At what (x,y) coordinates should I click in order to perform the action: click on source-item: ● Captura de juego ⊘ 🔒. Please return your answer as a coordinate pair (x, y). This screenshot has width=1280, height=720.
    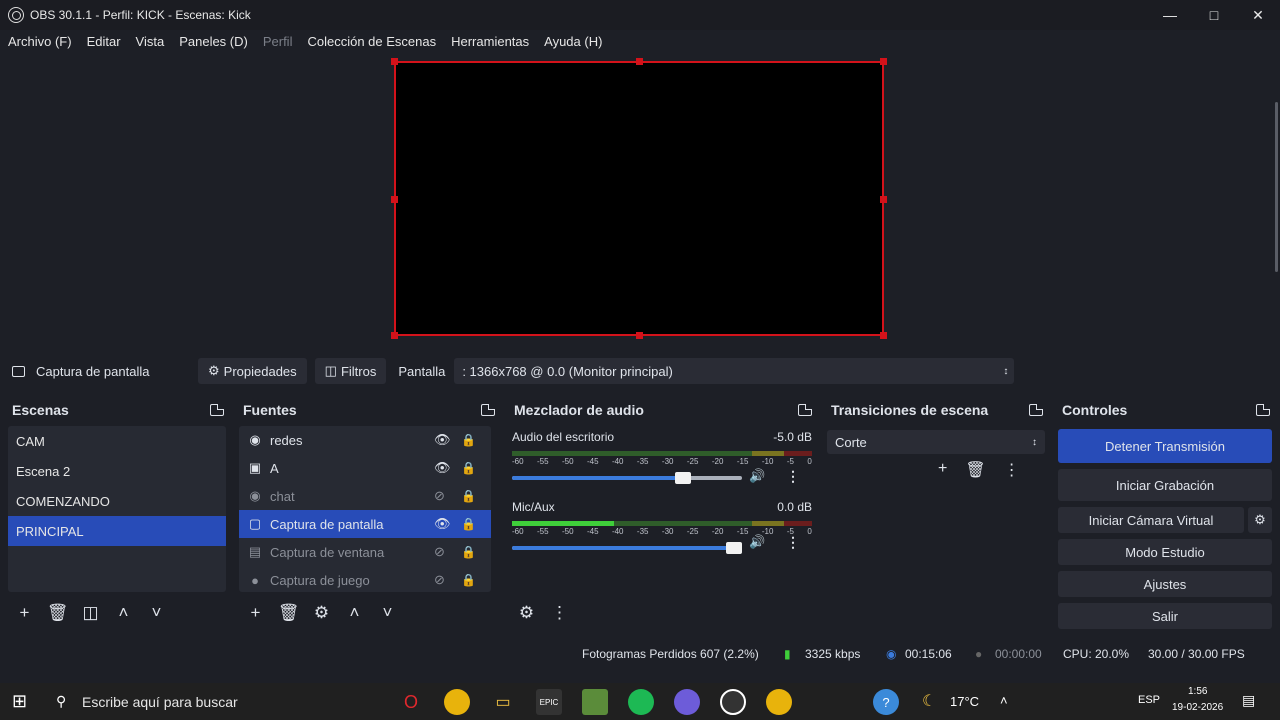
    Looking at the image, I should click on (365, 580).